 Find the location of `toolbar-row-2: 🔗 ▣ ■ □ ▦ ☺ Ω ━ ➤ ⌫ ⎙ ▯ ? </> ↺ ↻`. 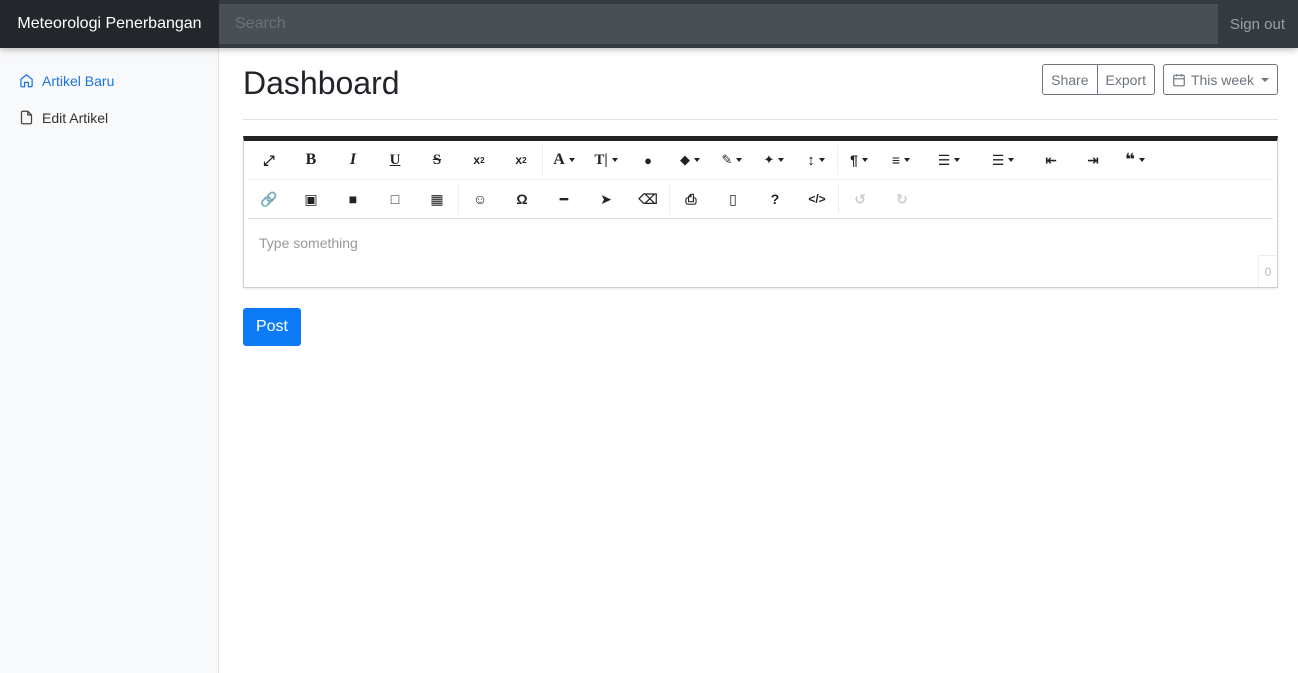

toolbar-row-2: 🔗 ▣ ■ □ ▦ ☺ Ω ━ ➤ ⌫ ⎙ ▯ ? </> ↺ ↻ is located at coordinates (760, 199).